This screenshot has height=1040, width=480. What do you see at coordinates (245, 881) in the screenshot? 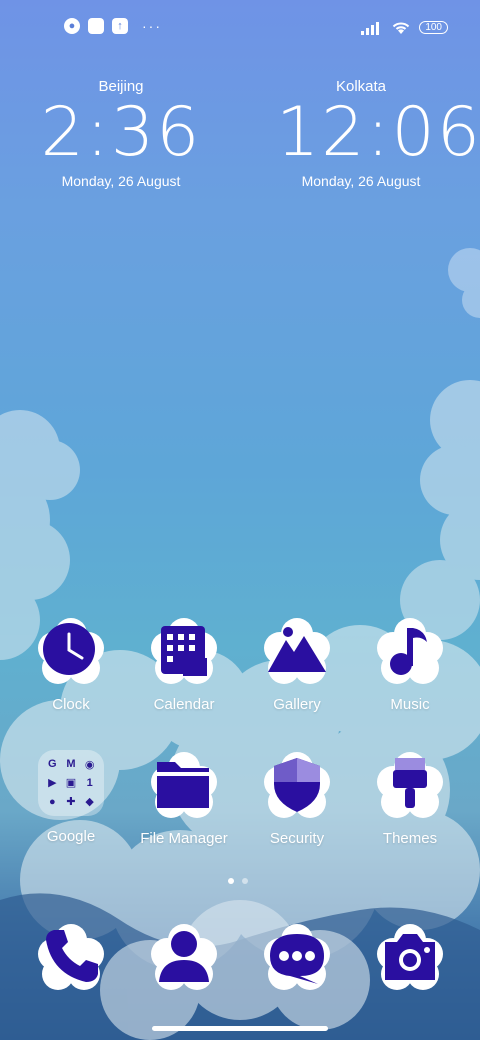
I see `page-dot` at bounding box center [245, 881].